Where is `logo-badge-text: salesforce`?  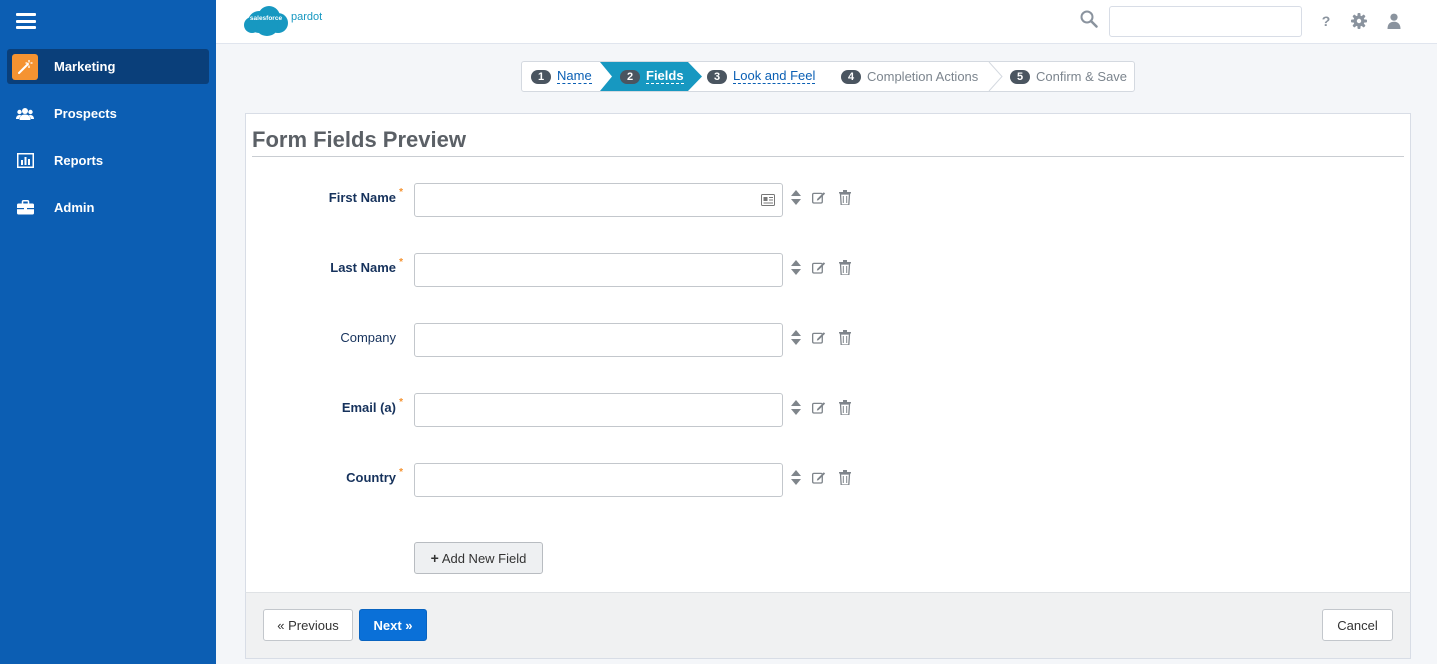
logo-badge-text: salesforce is located at coordinates (266, 18).